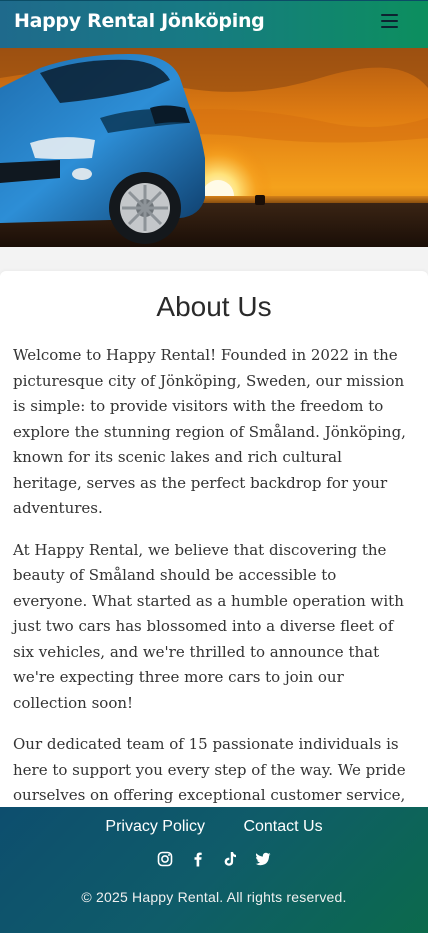 Image resolution: width=428 pixels, height=933 pixels. I want to click on tiktok-icon, so click(230, 859).